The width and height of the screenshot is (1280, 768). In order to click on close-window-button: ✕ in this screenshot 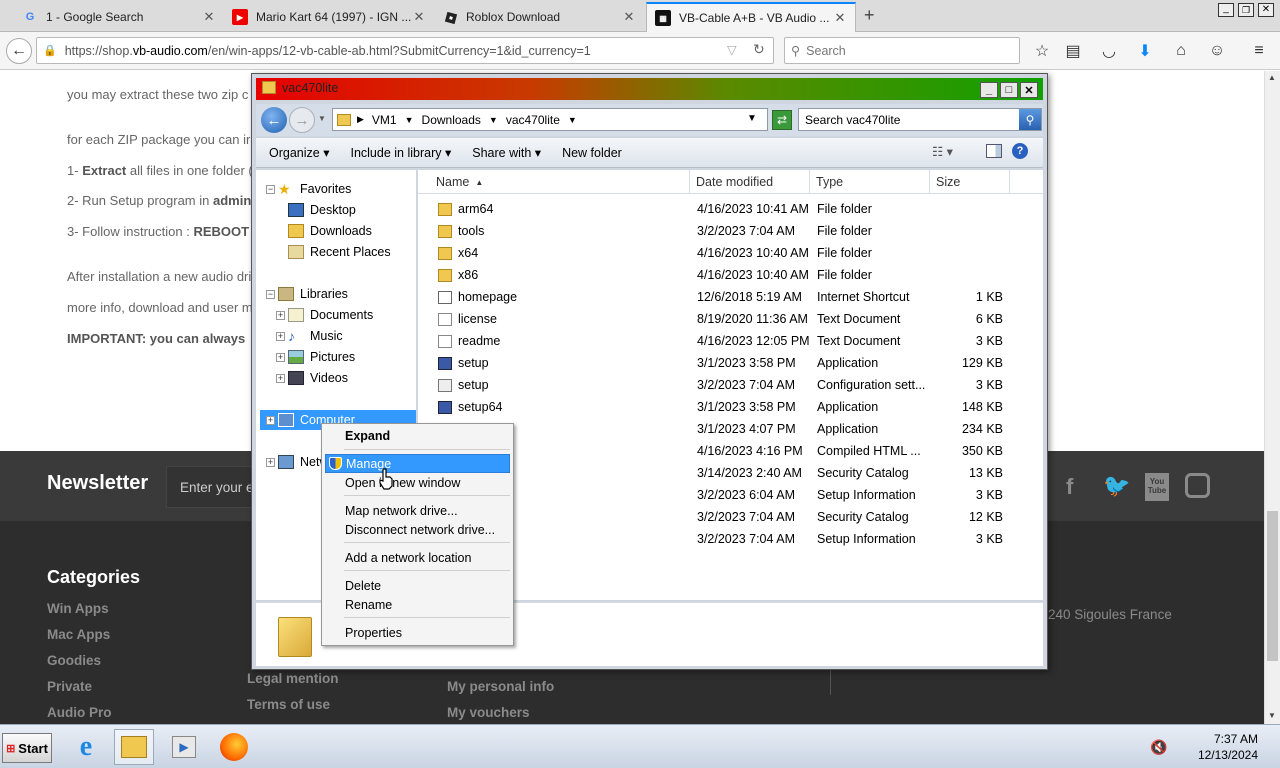, I will do `click(1266, 10)`.